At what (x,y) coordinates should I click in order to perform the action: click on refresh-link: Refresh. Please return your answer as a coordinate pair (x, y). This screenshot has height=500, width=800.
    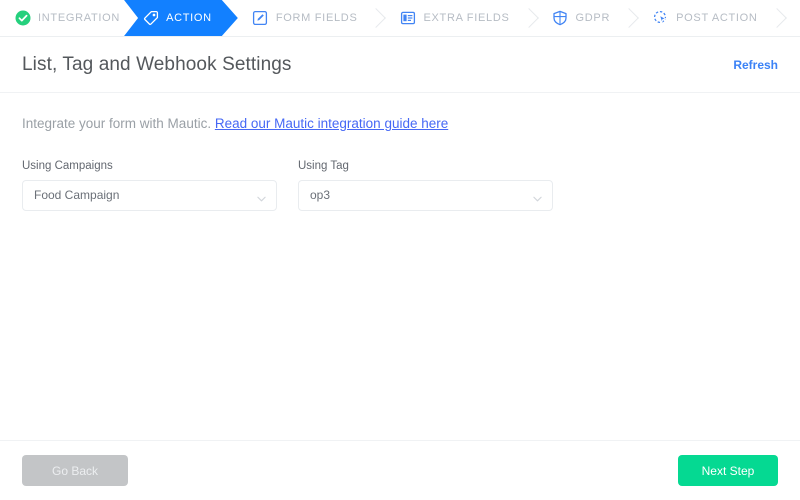
    Looking at the image, I should click on (755, 65).